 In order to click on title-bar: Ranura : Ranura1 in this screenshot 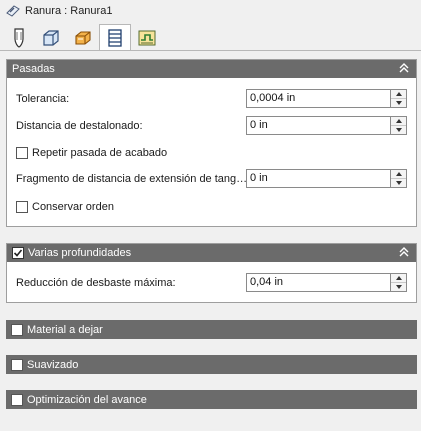, I will do `click(210, 11)`.